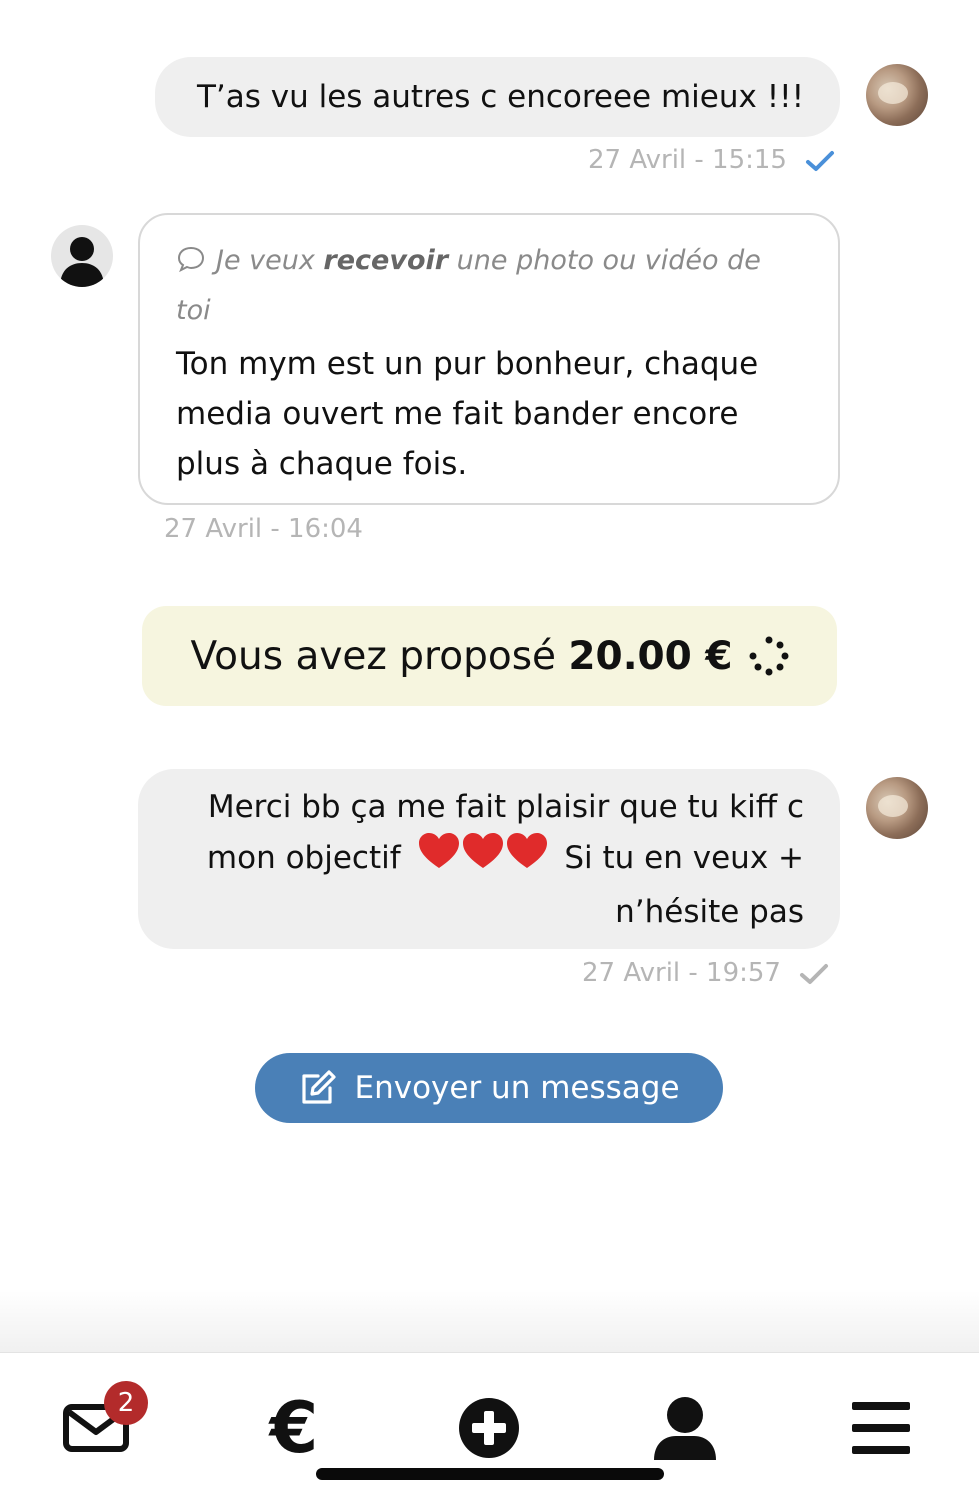 Image resolution: width=979 pixels, height=1501 pixels. I want to click on nav-menu, so click(881, 1428).